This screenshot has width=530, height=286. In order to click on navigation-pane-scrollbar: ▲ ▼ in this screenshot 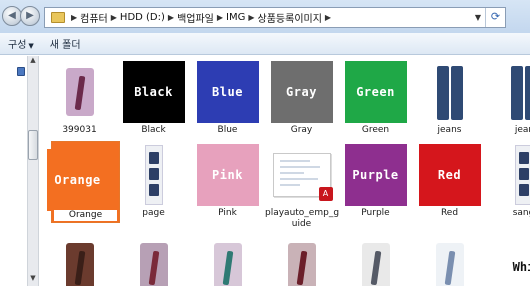, I will do `click(33, 171)`.